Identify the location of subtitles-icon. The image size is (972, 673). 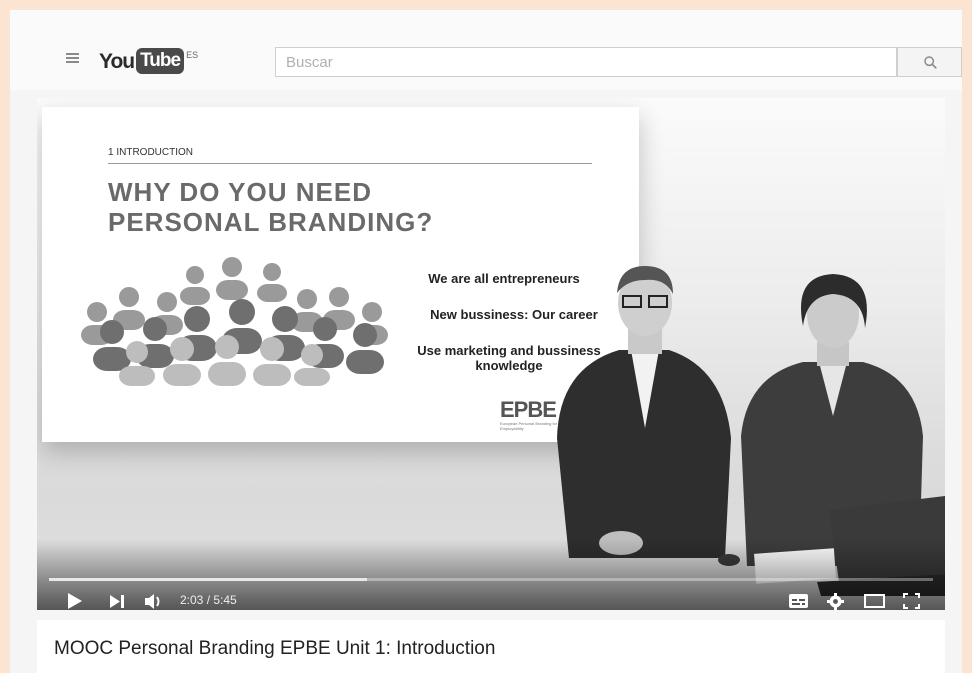
(798, 601).